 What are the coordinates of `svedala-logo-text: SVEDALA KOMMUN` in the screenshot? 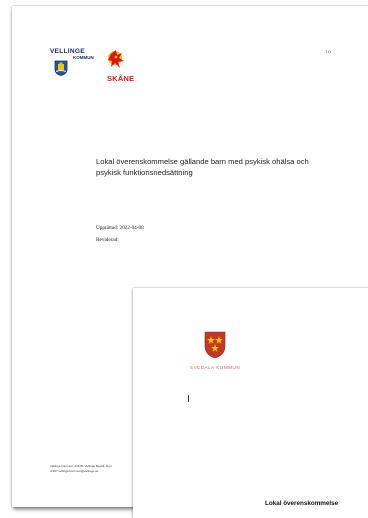 It's located at (215, 367).